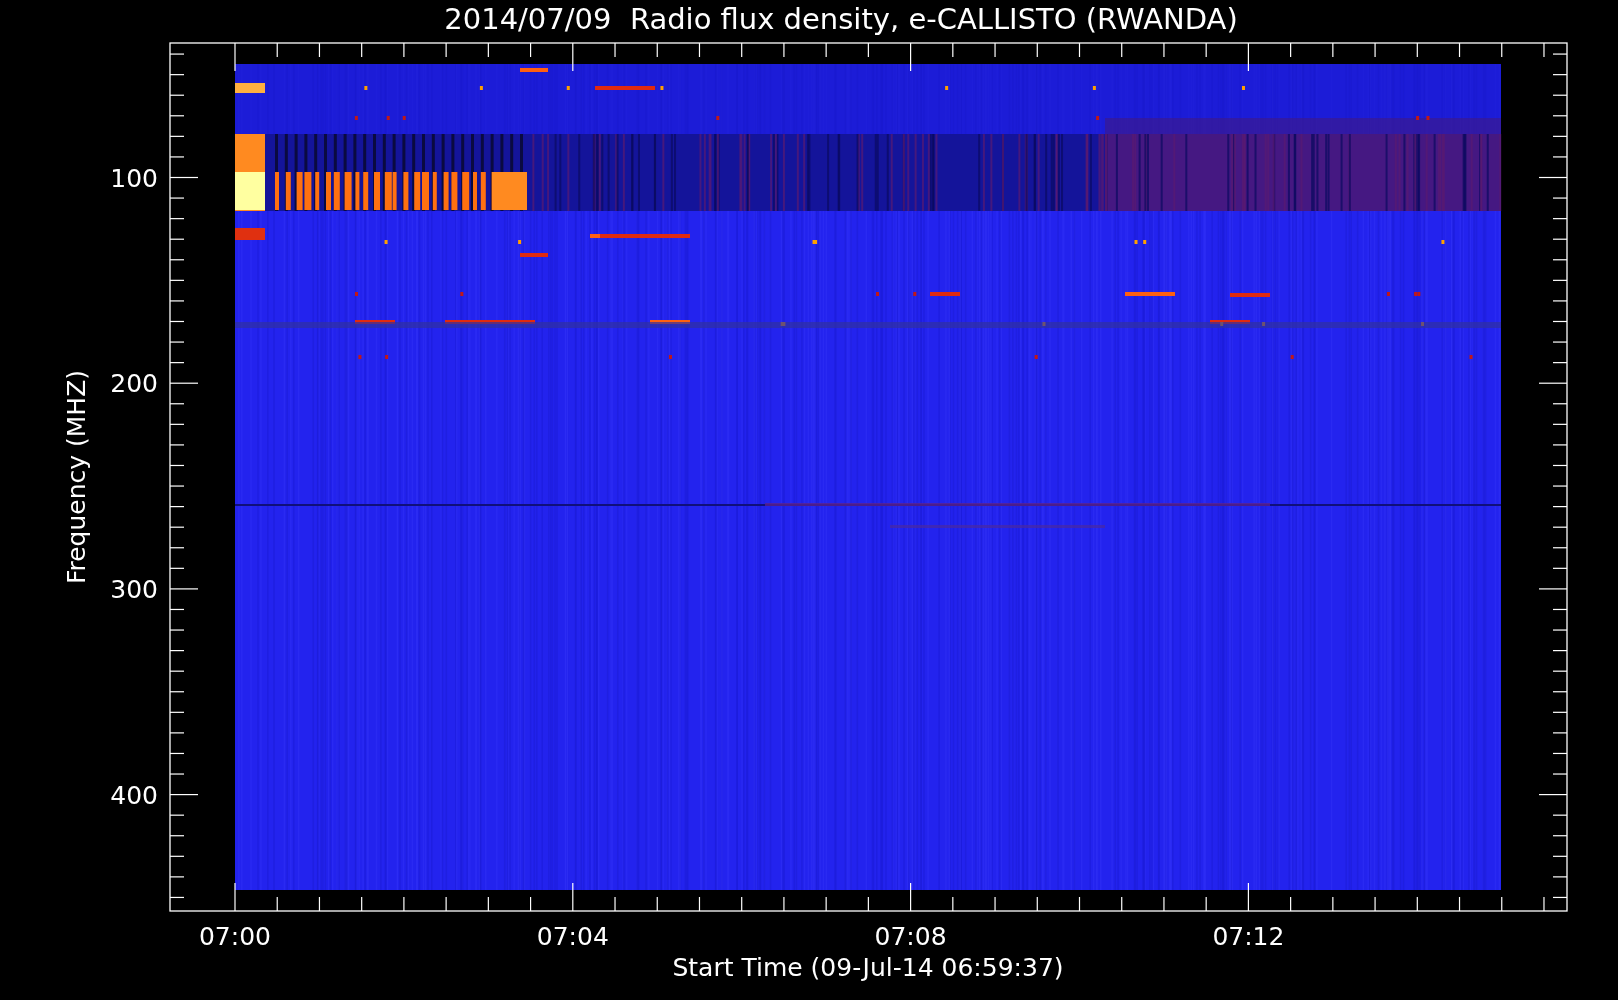 The image size is (1618, 1000). I want to click on x-tick-label: 07:08, so click(910, 936).